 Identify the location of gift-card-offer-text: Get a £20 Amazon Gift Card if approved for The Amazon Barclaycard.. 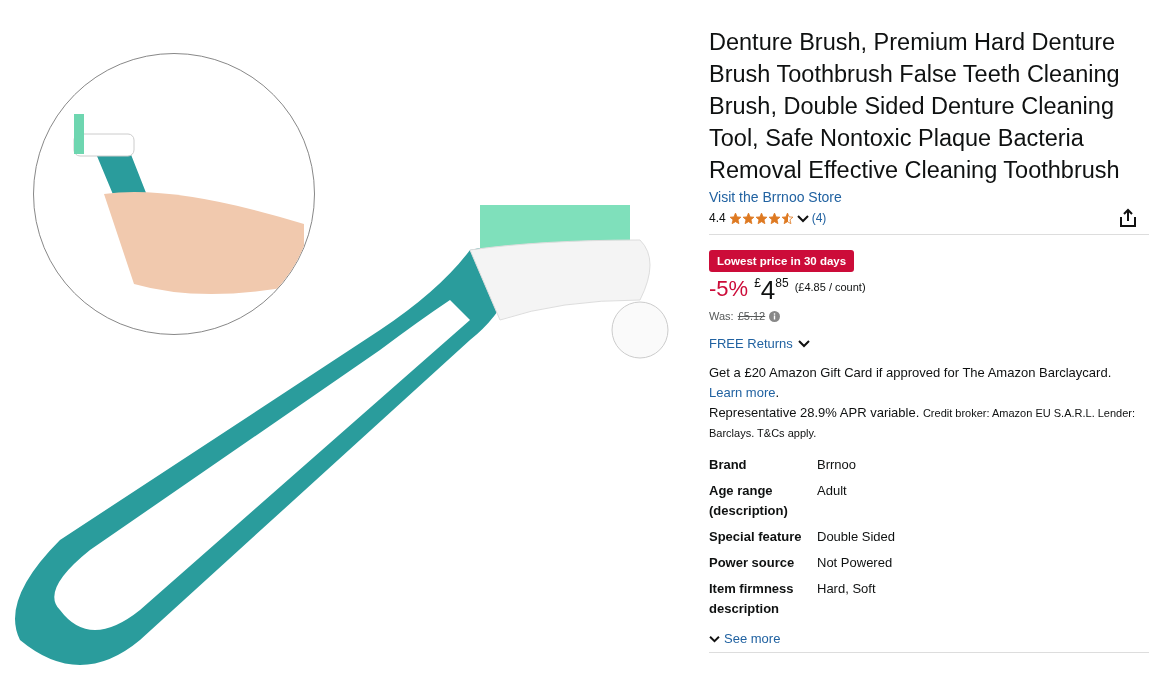
(910, 372).